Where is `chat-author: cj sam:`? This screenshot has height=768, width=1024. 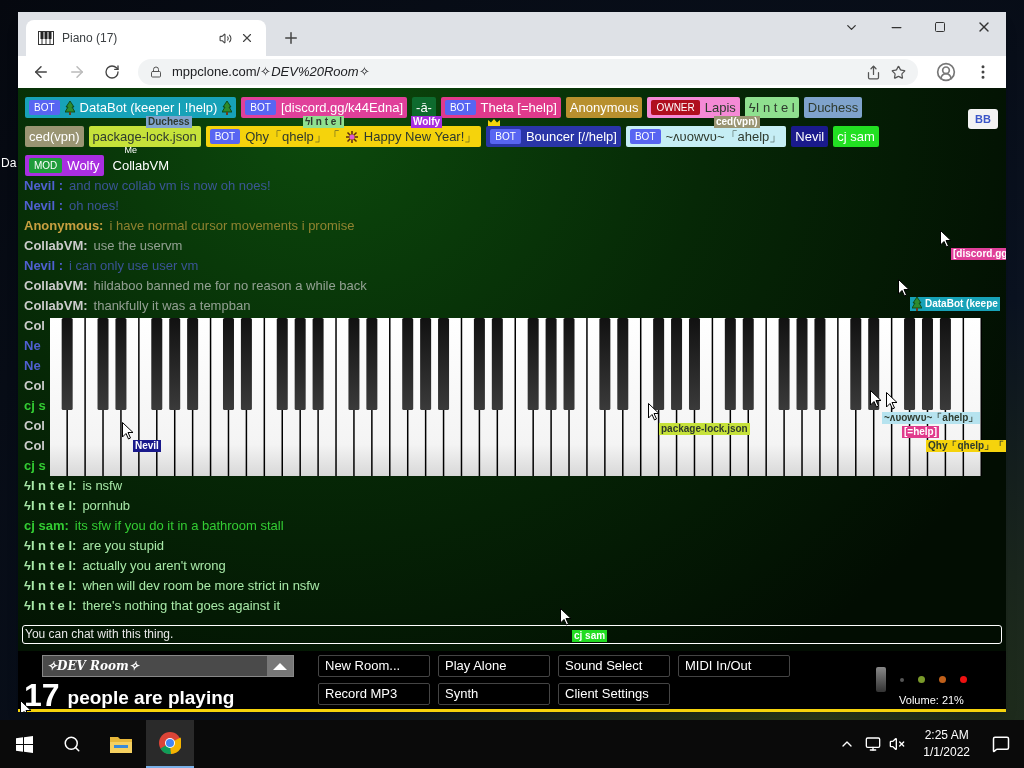
chat-author: cj sam: is located at coordinates (46, 526).